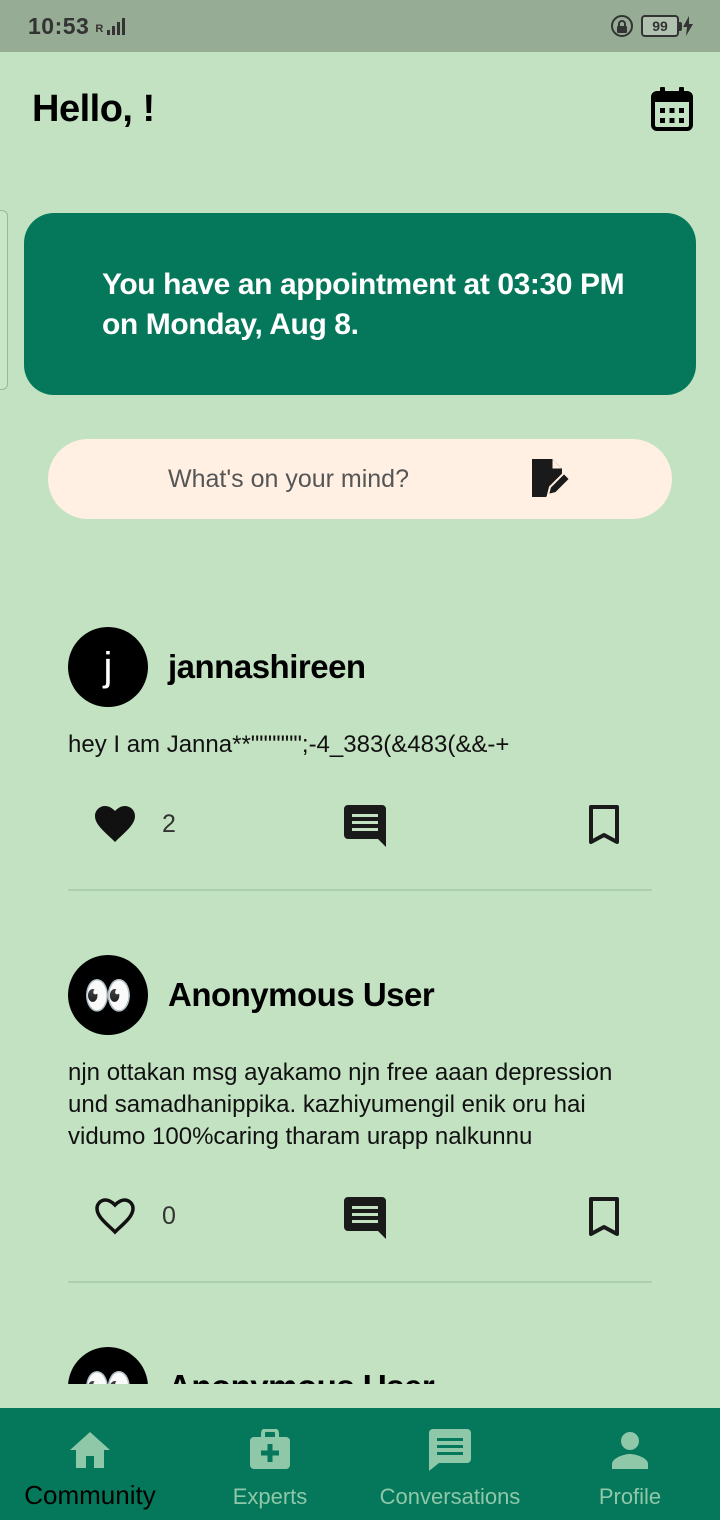 The height and width of the screenshot is (1520, 720). I want to click on post-username: jannashireen, so click(267, 667).